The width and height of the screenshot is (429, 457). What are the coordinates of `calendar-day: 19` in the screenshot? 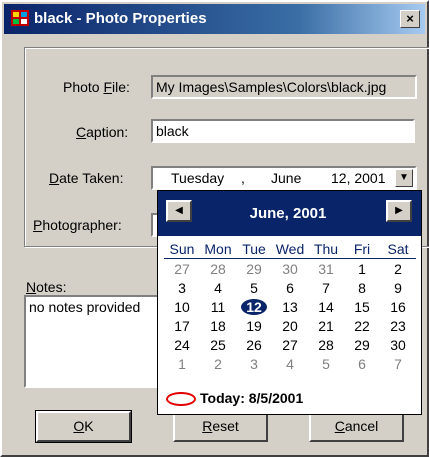 It's located at (254, 325).